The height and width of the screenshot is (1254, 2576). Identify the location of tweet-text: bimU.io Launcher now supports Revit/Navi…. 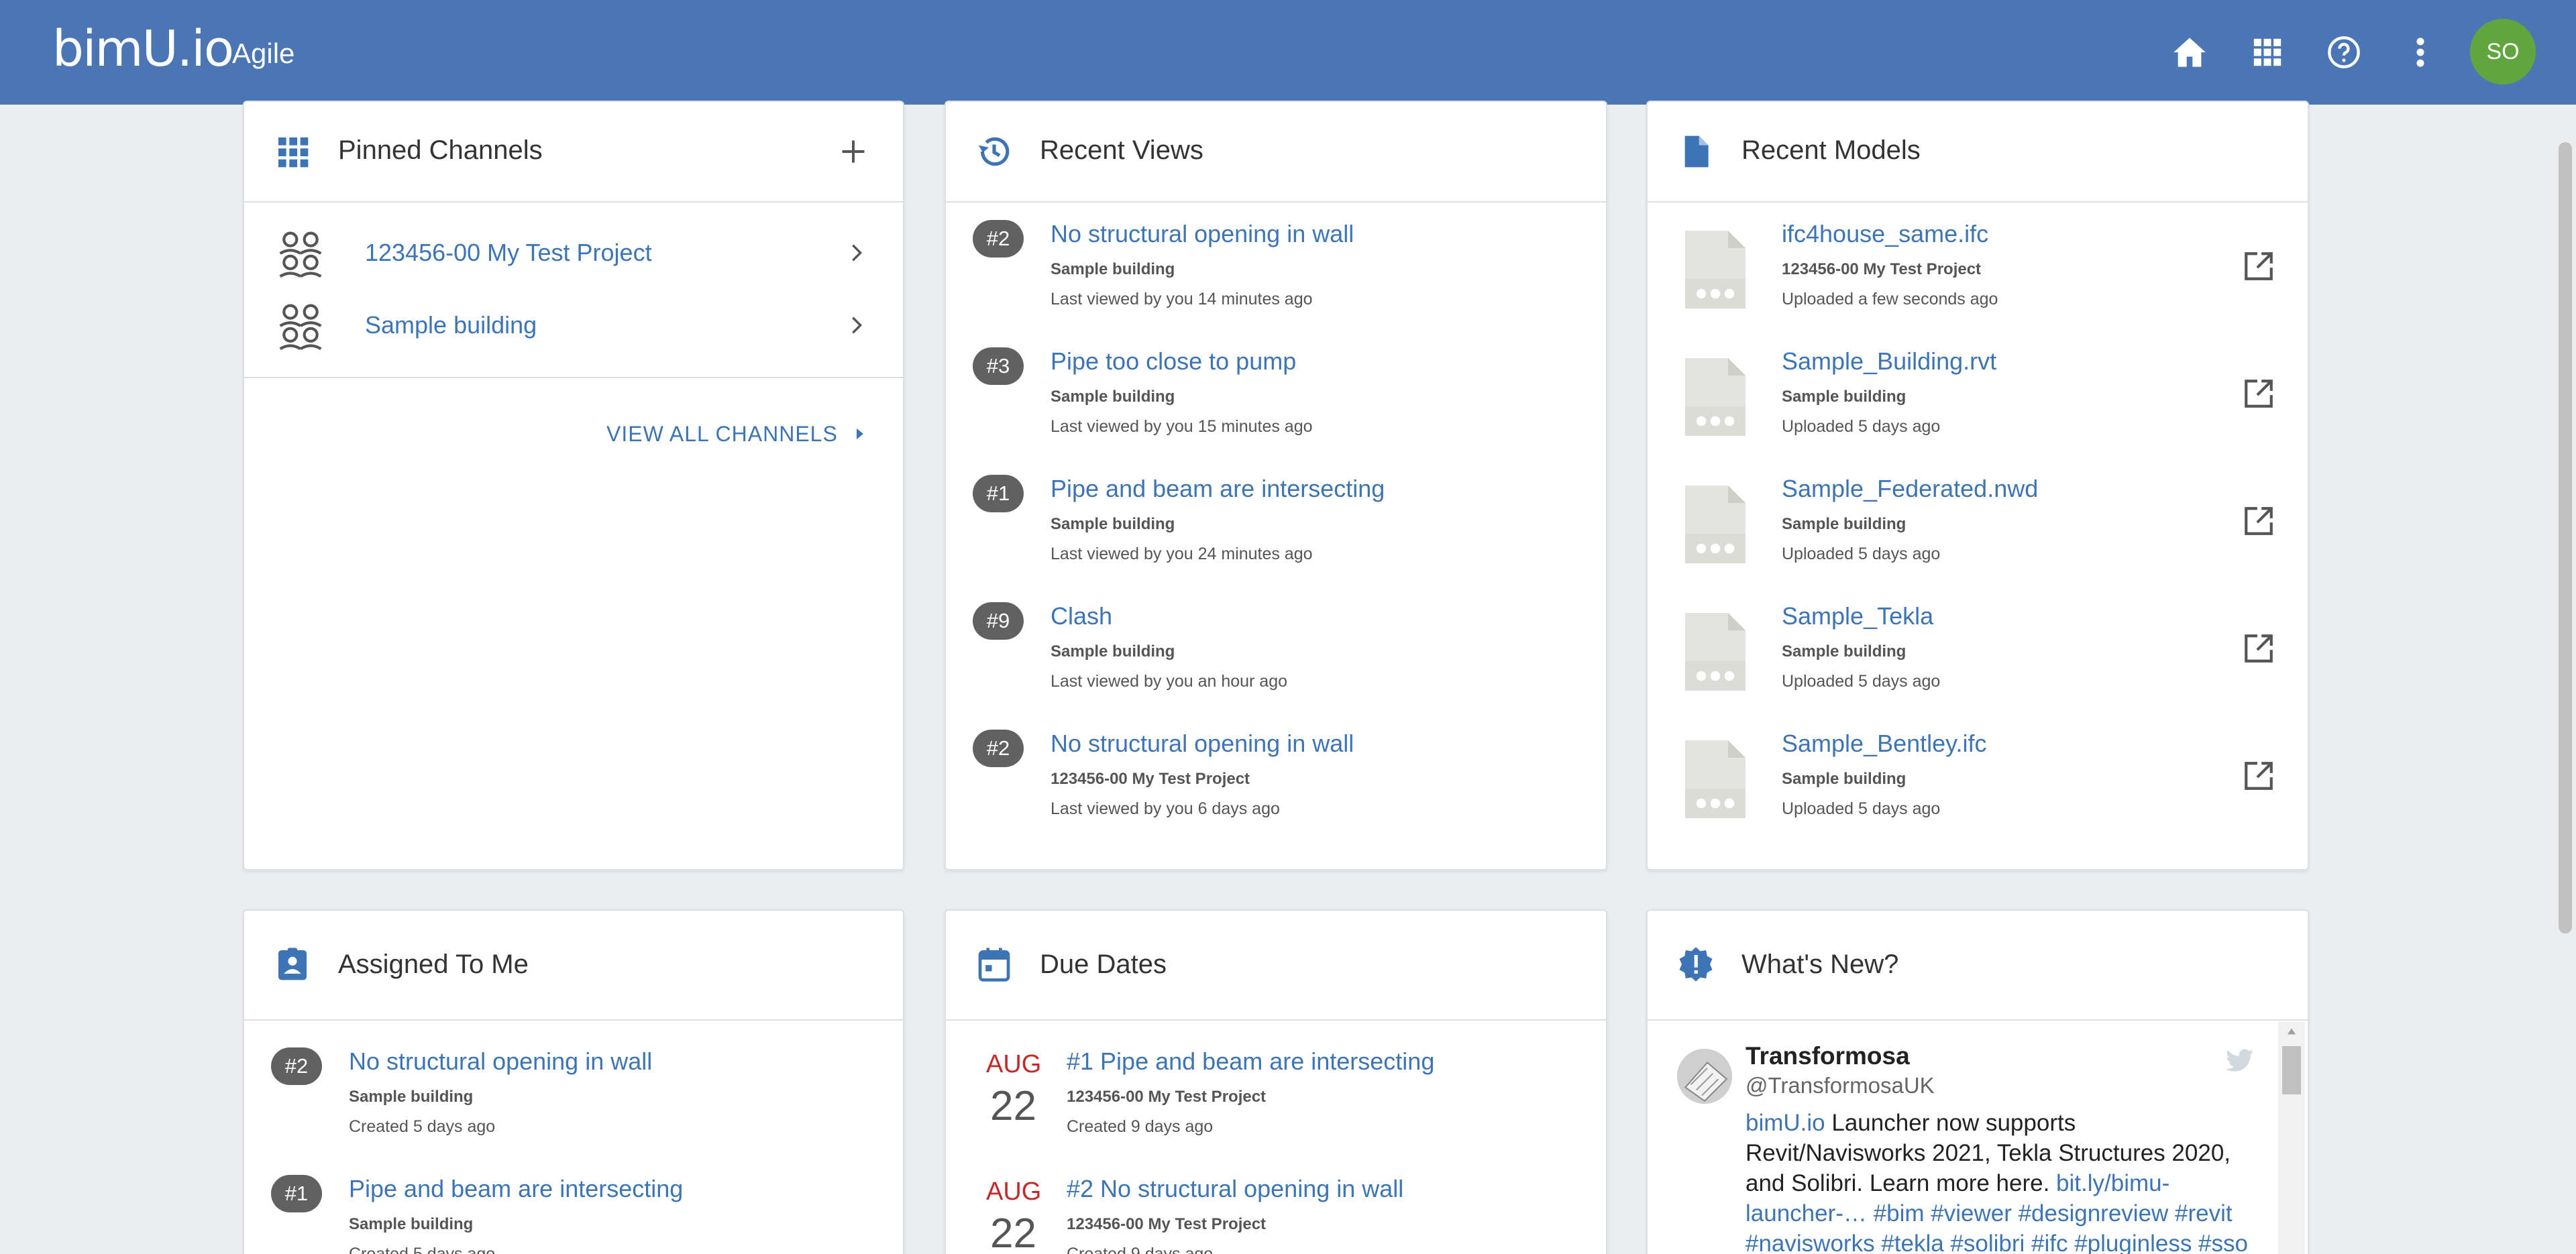
(2000, 1181).